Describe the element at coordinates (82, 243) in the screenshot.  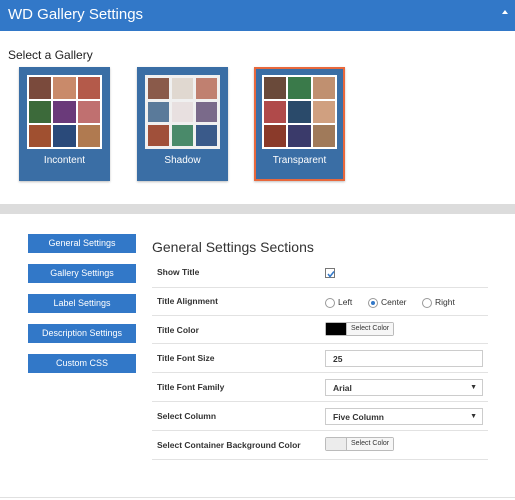
I see `nav-general-settings: General Settings` at that location.